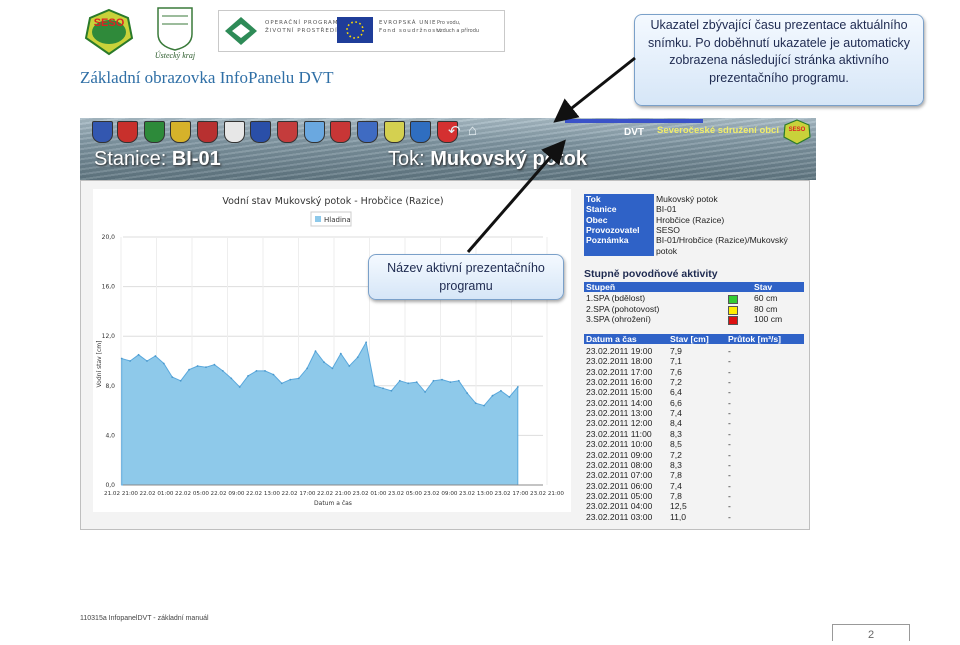 Image resolution: width=960 pixels, height=645 pixels. What do you see at coordinates (619, 516) in the screenshot?
I see `reading-cell-t: 23.02.2011 03:00` at bounding box center [619, 516].